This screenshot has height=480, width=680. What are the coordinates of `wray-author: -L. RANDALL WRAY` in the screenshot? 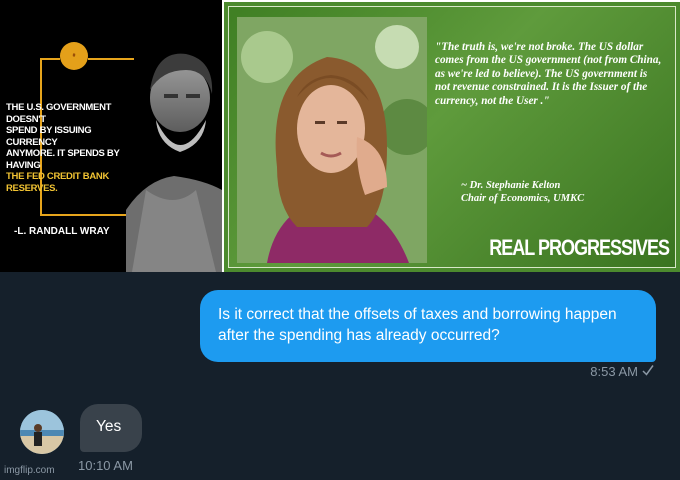 It's located at (62, 231).